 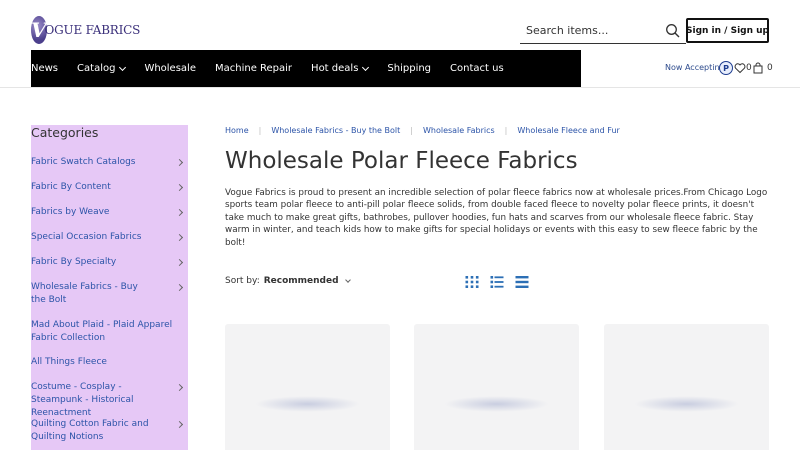 I want to click on sidebar-item-label: Fabric By Content, so click(x=71, y=187).